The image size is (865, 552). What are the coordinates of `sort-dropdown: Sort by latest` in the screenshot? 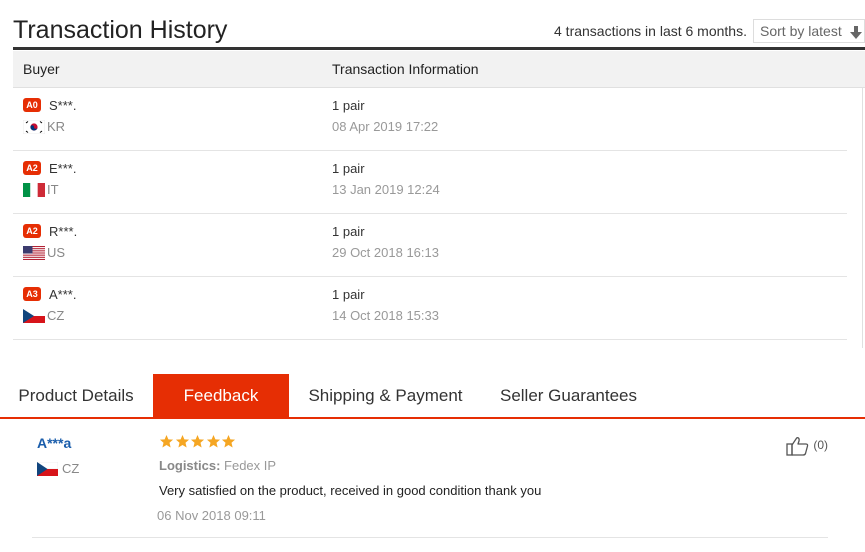 It's located at (809, 31).